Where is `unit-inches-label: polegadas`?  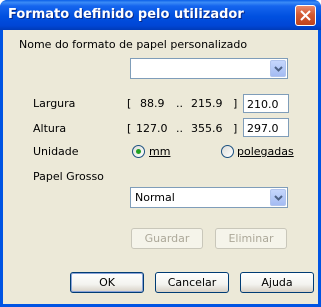 unit-inches-label: polegadas is located at coordinates (265, 151).